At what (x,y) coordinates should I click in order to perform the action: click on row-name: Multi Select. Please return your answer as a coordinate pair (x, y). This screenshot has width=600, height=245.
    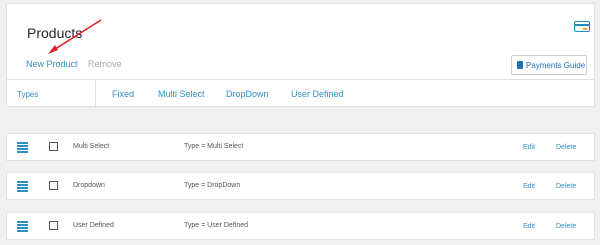
    Looking at the image, I should click on (91, 146).